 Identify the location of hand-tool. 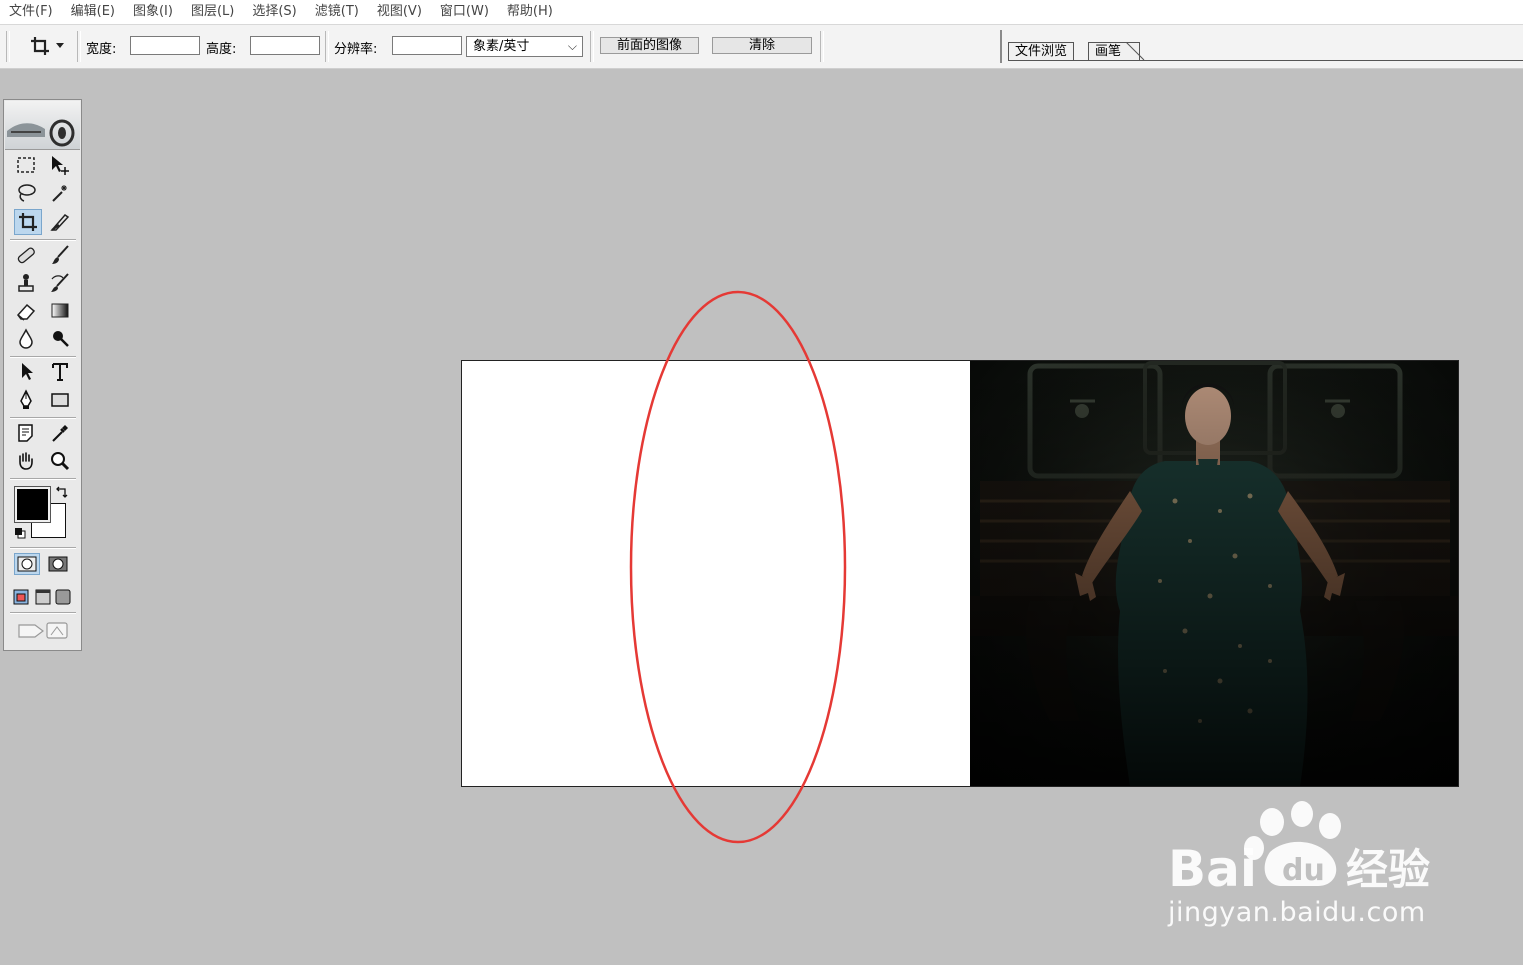
(26, 461).